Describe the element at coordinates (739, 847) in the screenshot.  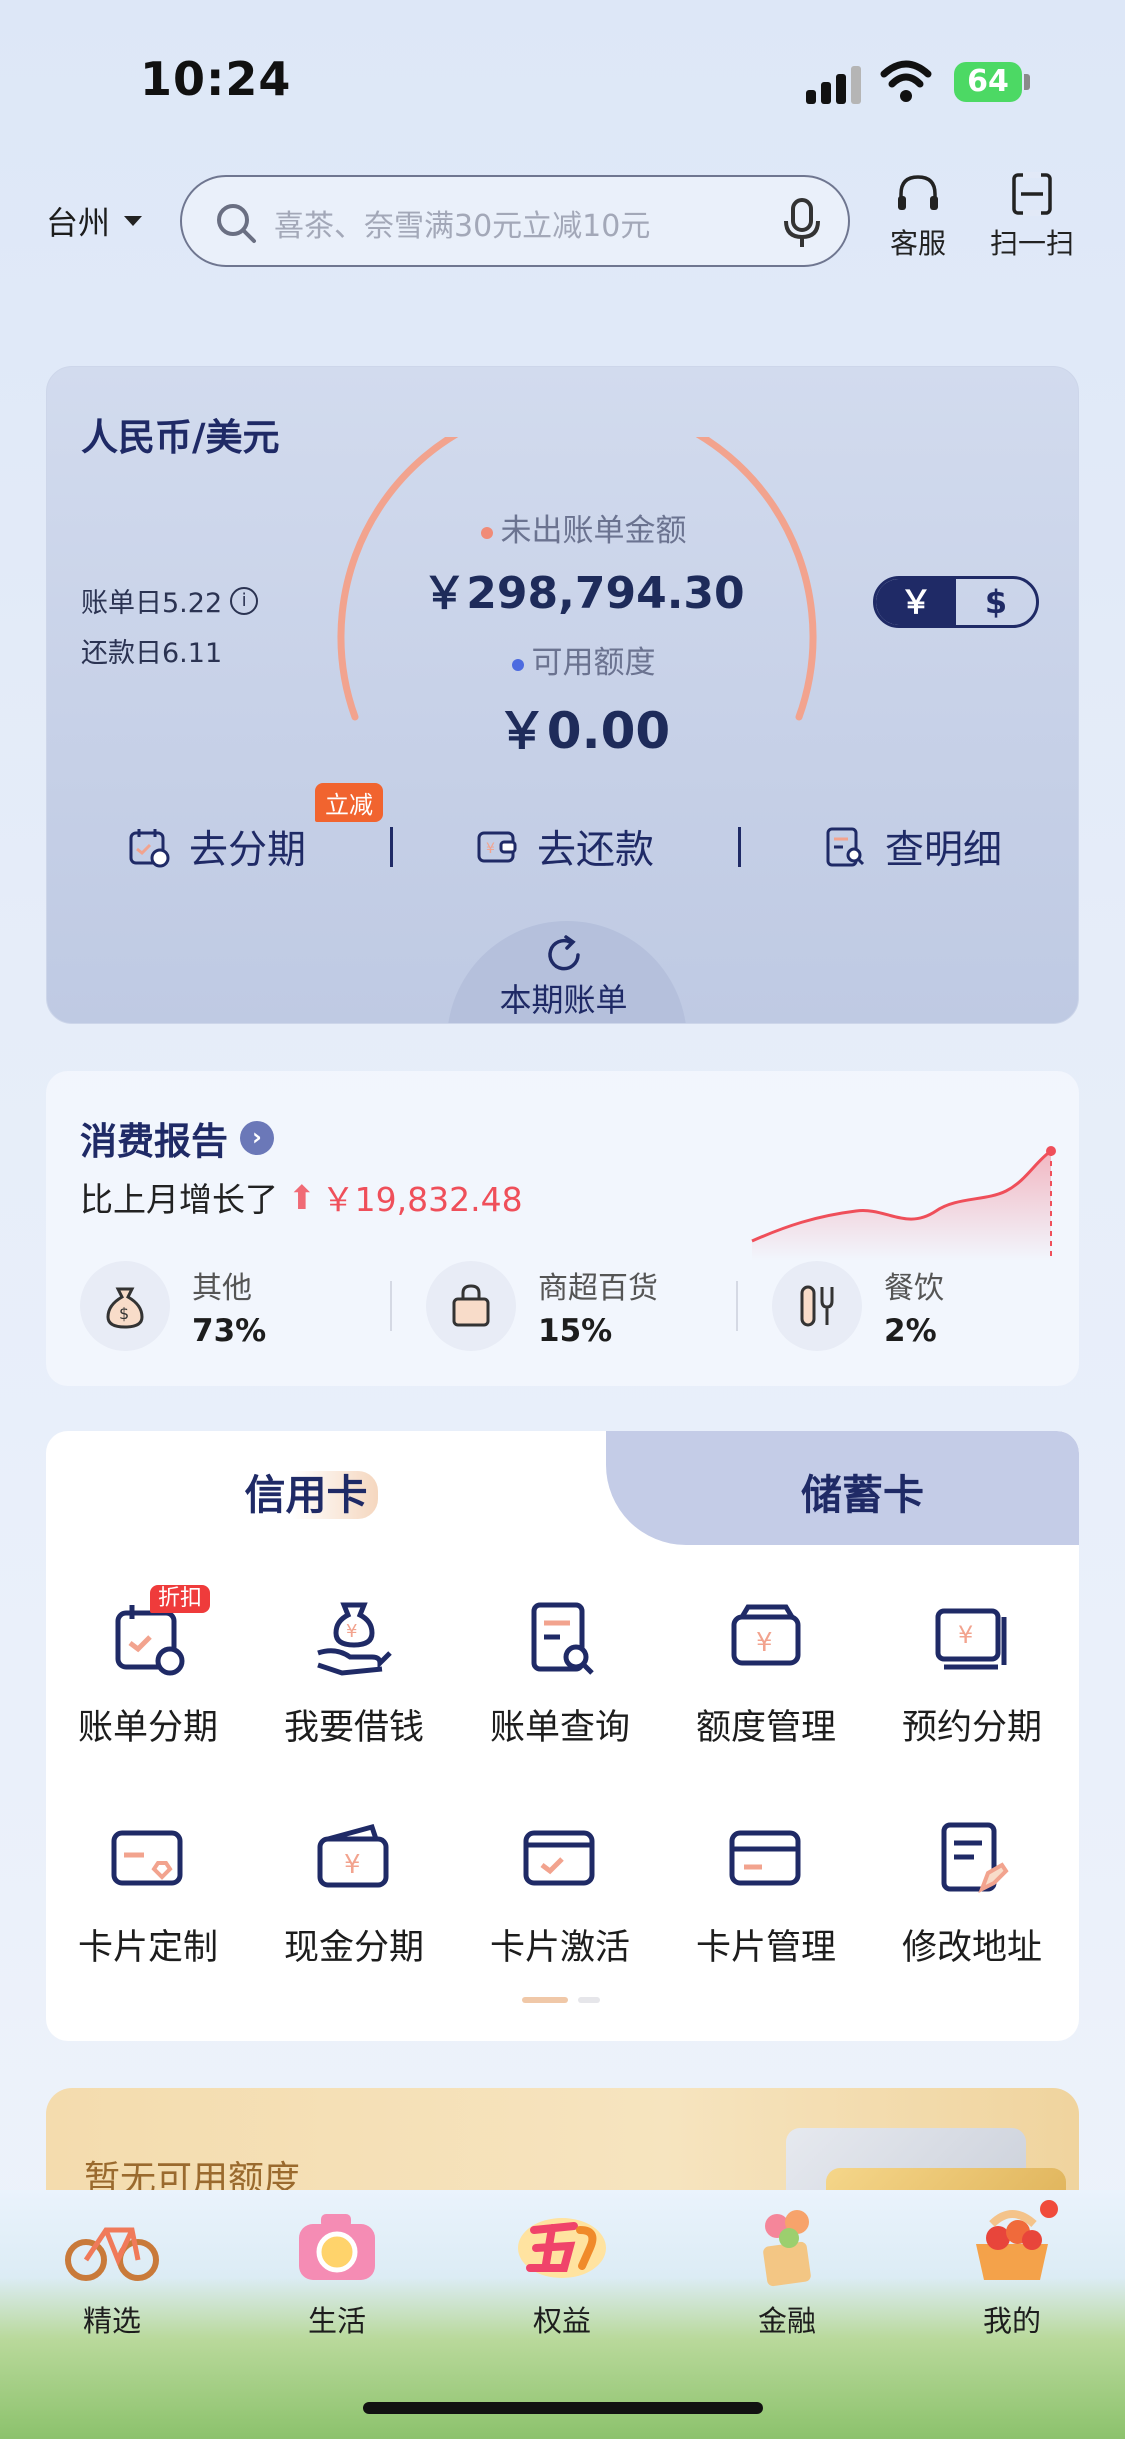
I see `action-divider` at that location.